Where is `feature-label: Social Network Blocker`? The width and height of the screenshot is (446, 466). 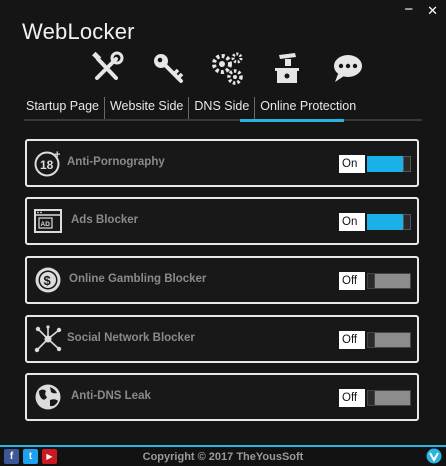 feature-label: Social Network Blocker is located at coordinates (131, 338).